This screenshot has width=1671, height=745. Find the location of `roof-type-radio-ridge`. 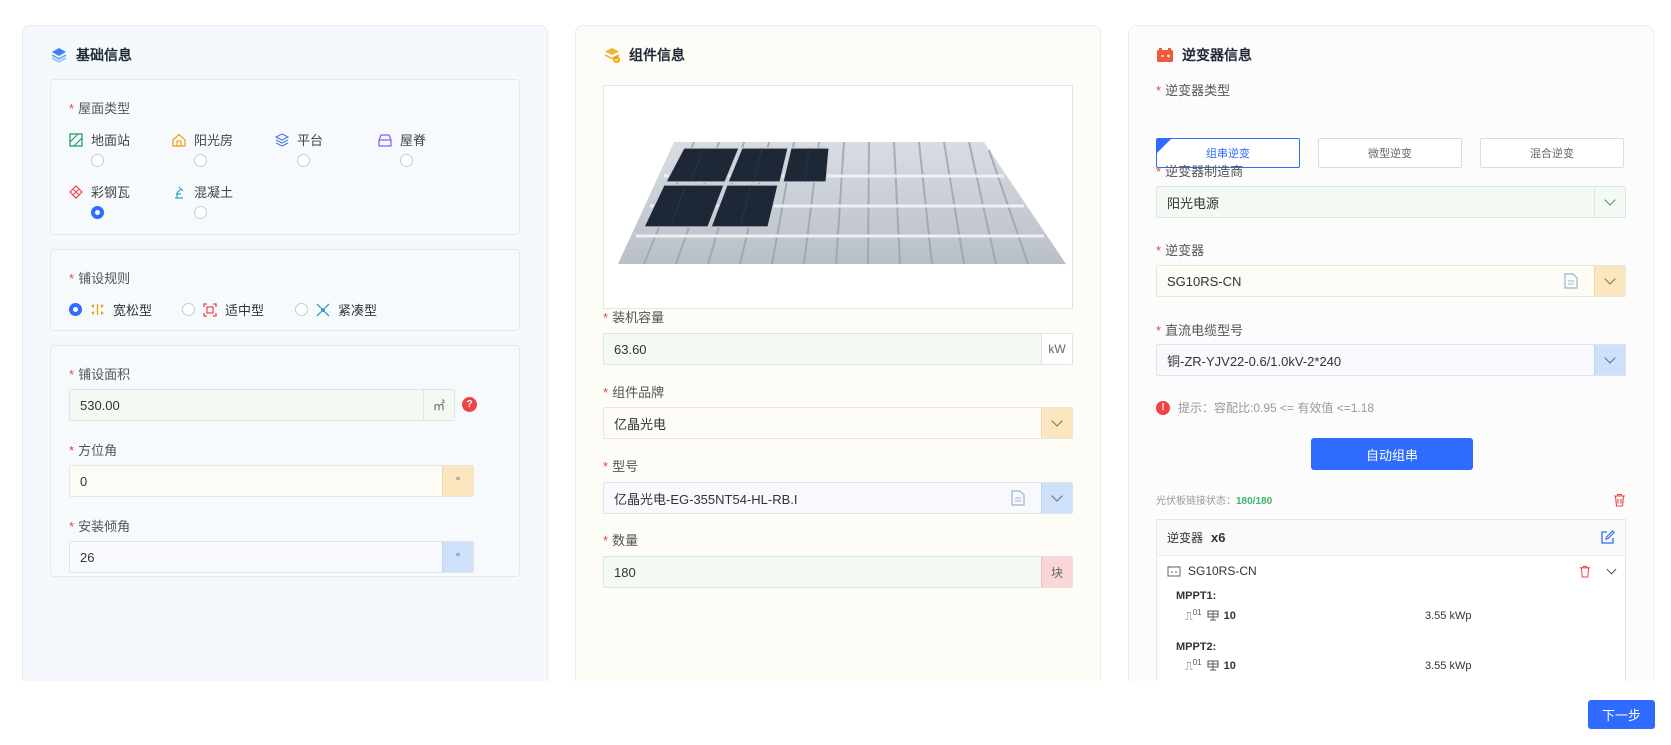

roof-type-radio-ridge is located at coordinates (406, 160).